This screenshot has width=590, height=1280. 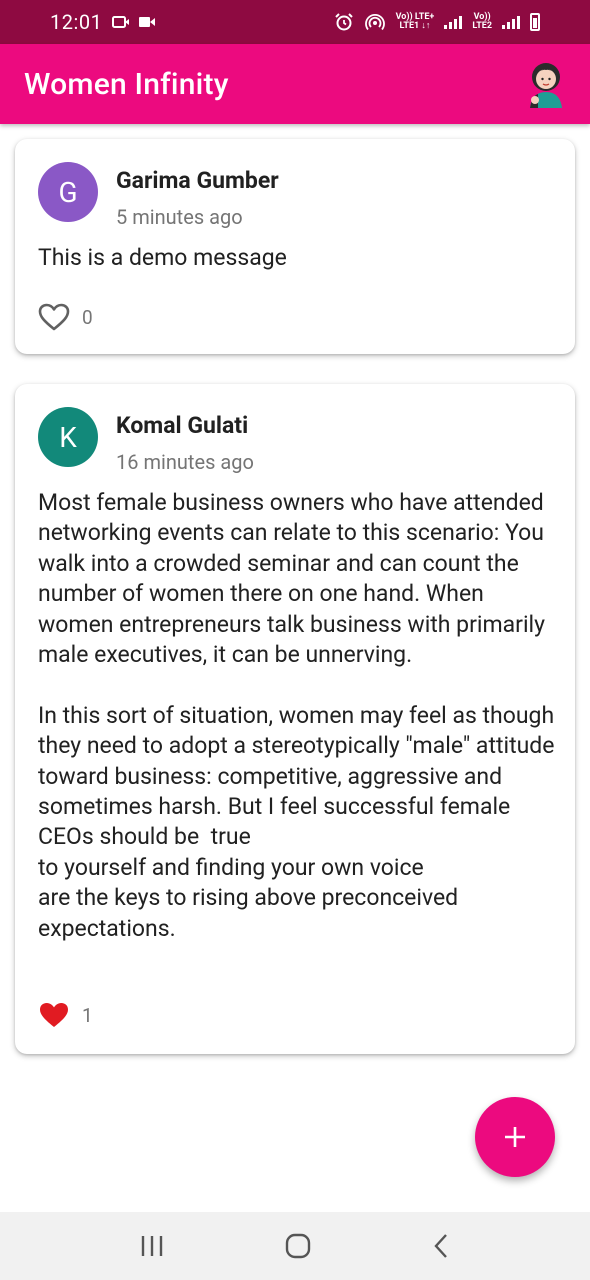 I want to click on sim2-network-label: Vo)) LTE2, so click(x=482, y=21).